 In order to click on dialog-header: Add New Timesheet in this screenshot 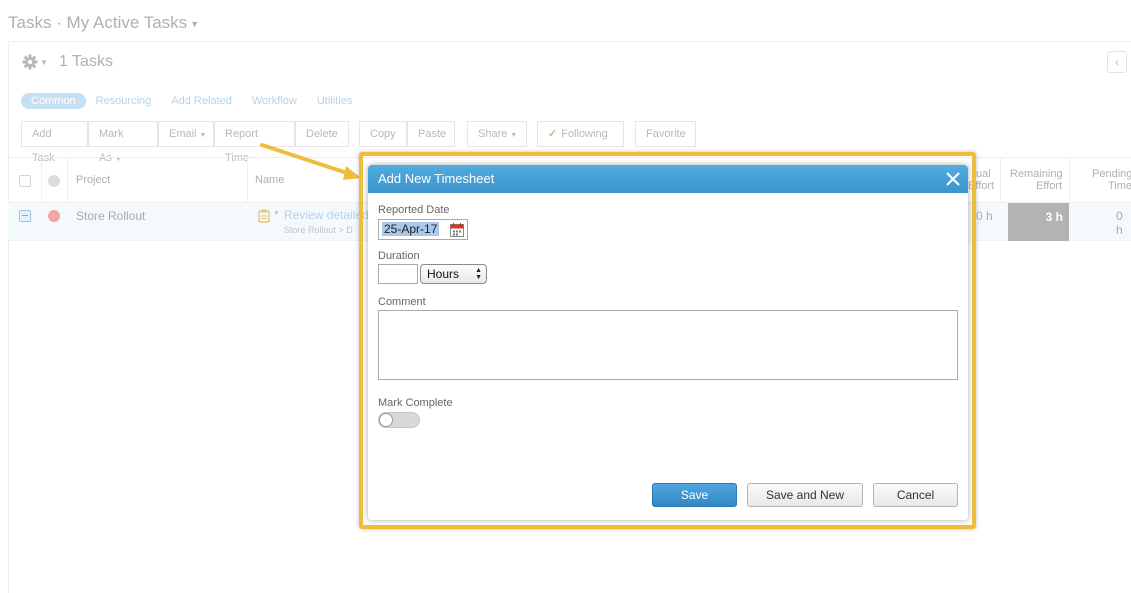, I will do `click(668, 179)`.